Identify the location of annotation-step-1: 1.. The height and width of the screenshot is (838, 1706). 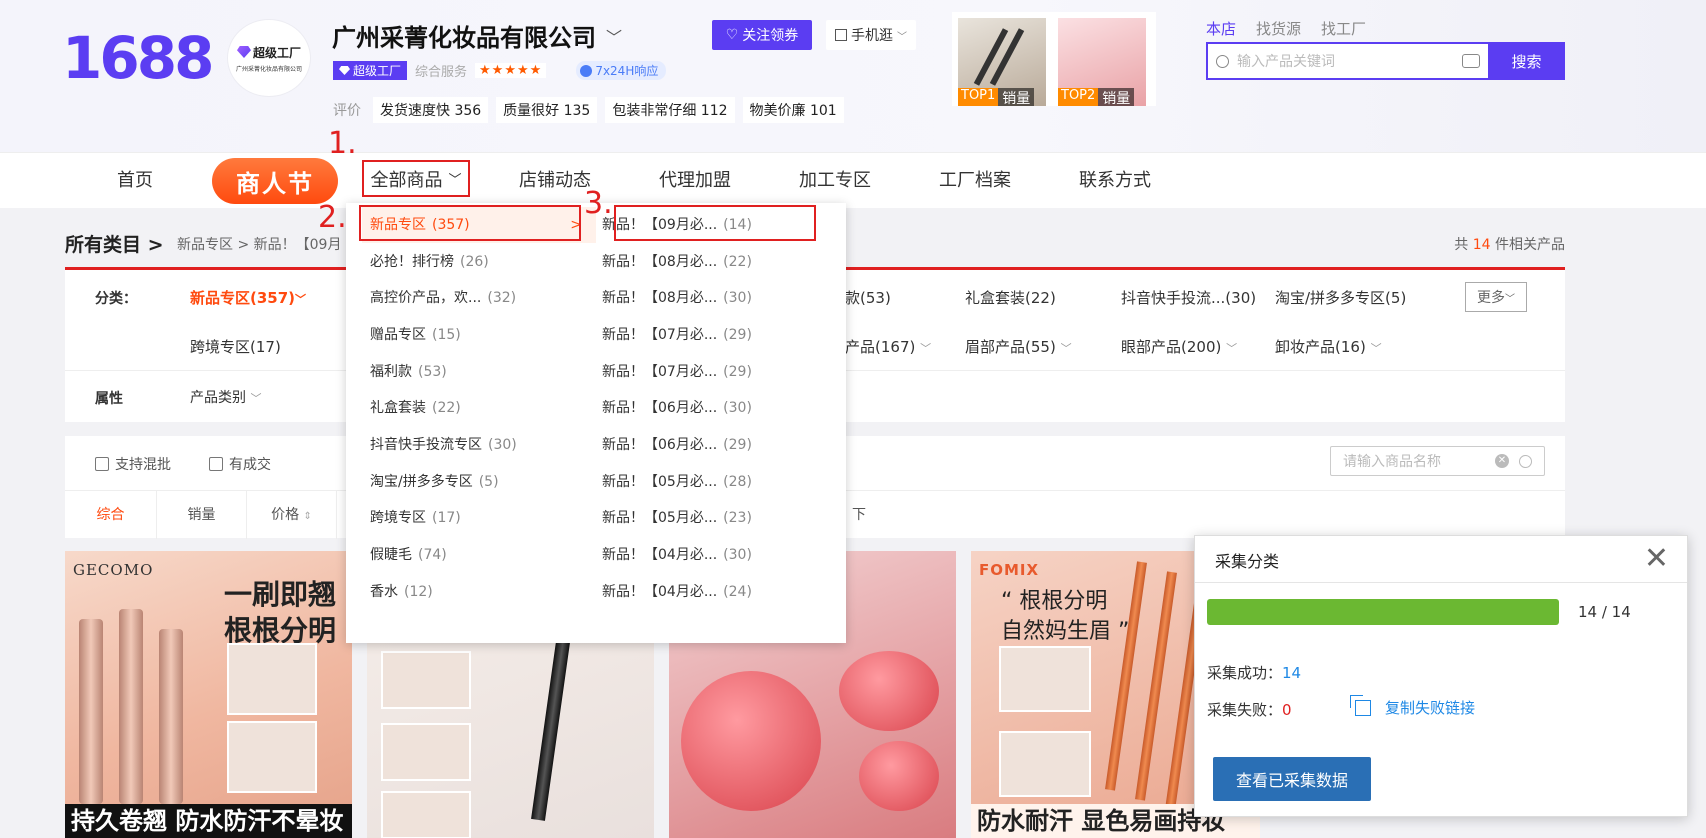
(342, 143).